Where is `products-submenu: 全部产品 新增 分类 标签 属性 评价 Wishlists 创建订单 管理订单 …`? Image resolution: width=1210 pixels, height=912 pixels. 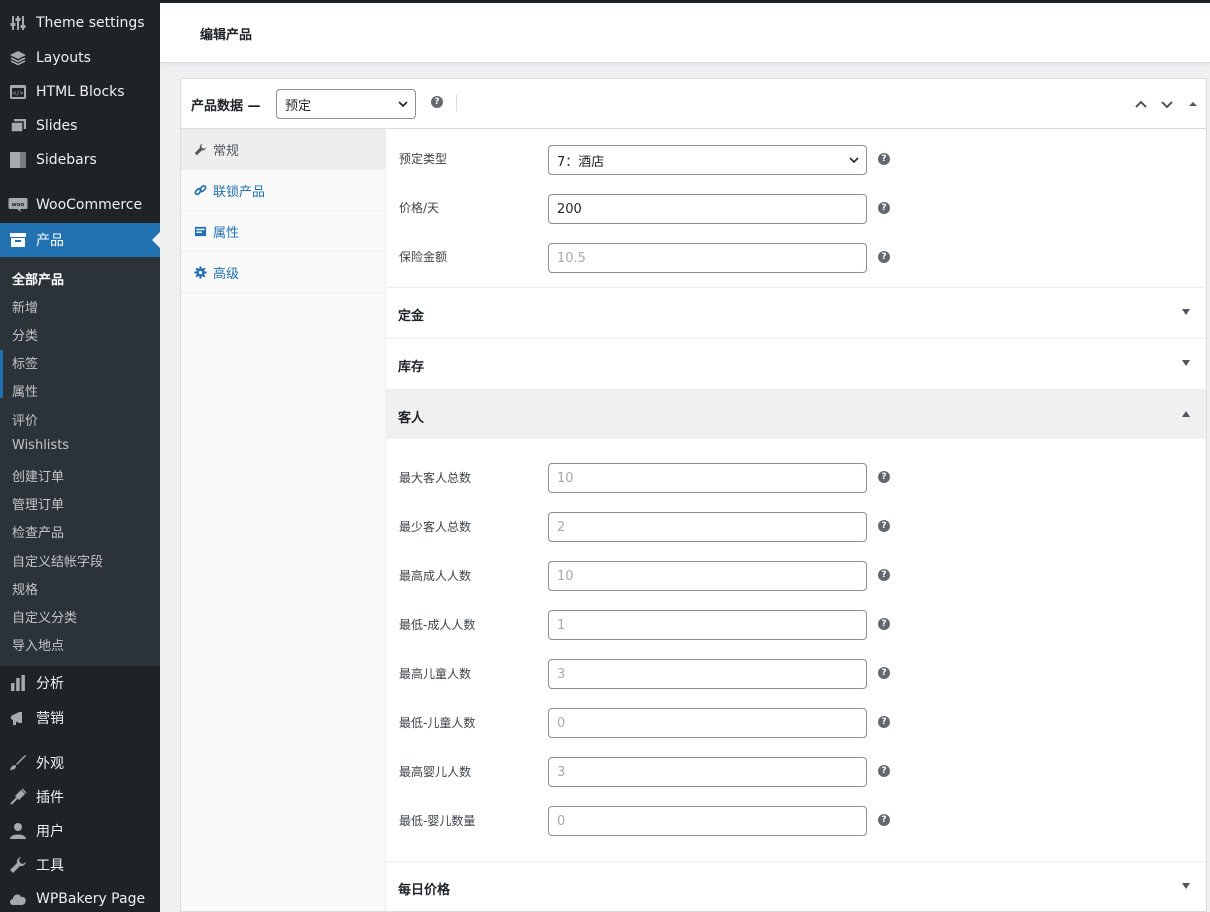 products-submenu: 全部产品 新增 分类 标签 属性 评价 Wishlists 创建订单 管理订单 … is located at coordinates (80, 461).